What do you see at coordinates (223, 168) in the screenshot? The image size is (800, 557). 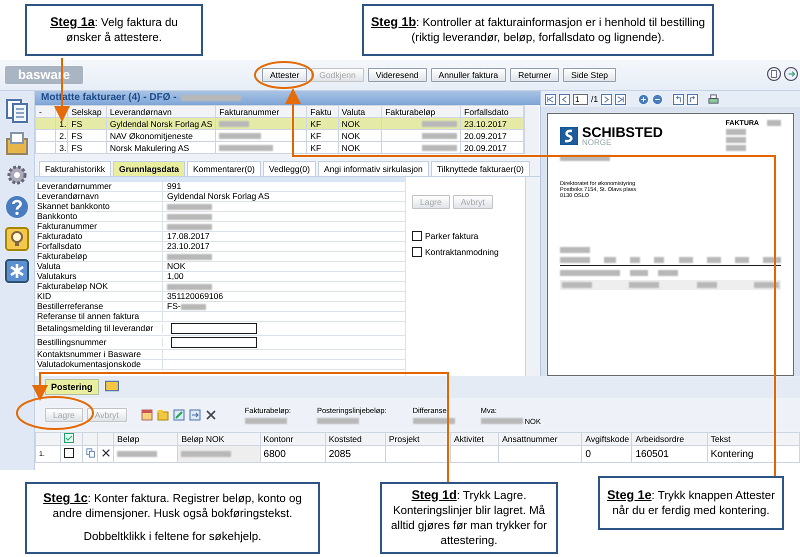 I see `tab: Kommentarer(0)` at bounding box center [223, 168].